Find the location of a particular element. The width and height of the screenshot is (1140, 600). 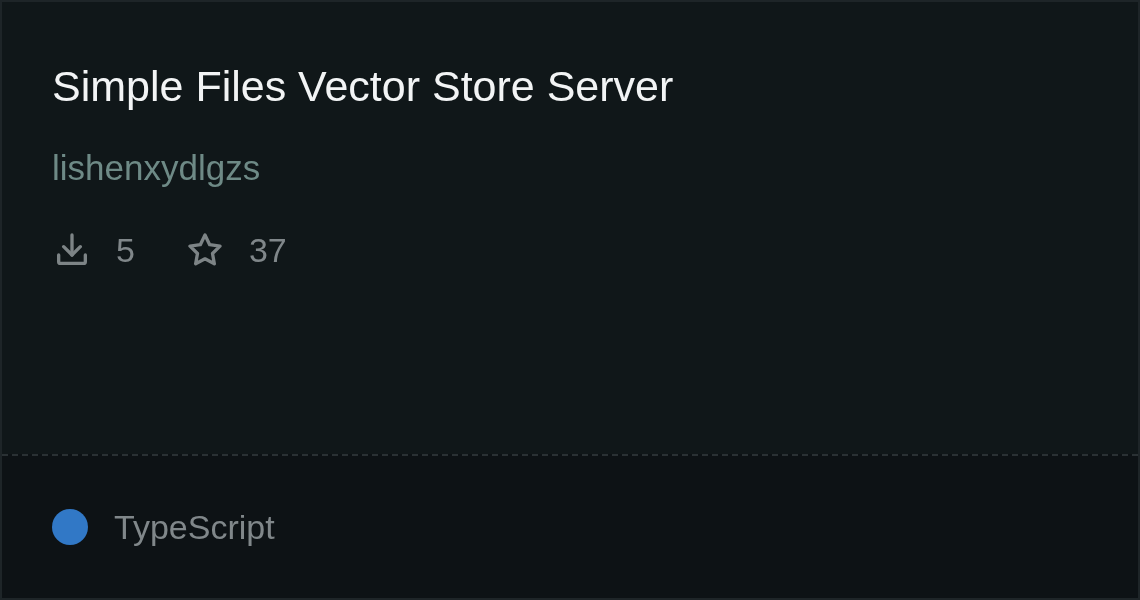

author-name: lishenxydlgzs is located at coordinates (157, 168).